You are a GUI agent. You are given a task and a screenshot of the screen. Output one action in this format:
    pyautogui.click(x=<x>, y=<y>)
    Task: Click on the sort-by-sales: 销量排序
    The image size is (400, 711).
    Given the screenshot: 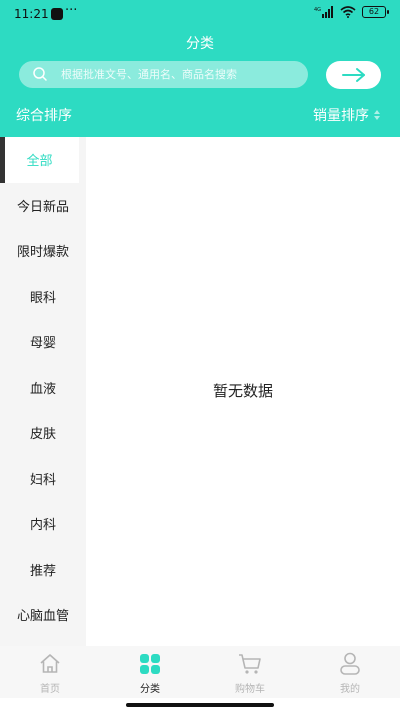 What is the action you would take?
    pyautogui.click(x=346, y=115)
    